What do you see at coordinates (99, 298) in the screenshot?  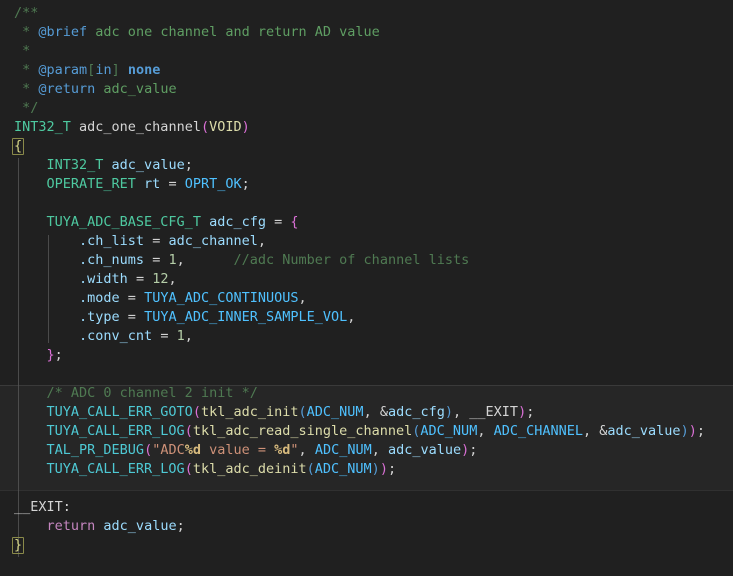 I see `token-field-mode: .mode` at bounding box center [99, 298].